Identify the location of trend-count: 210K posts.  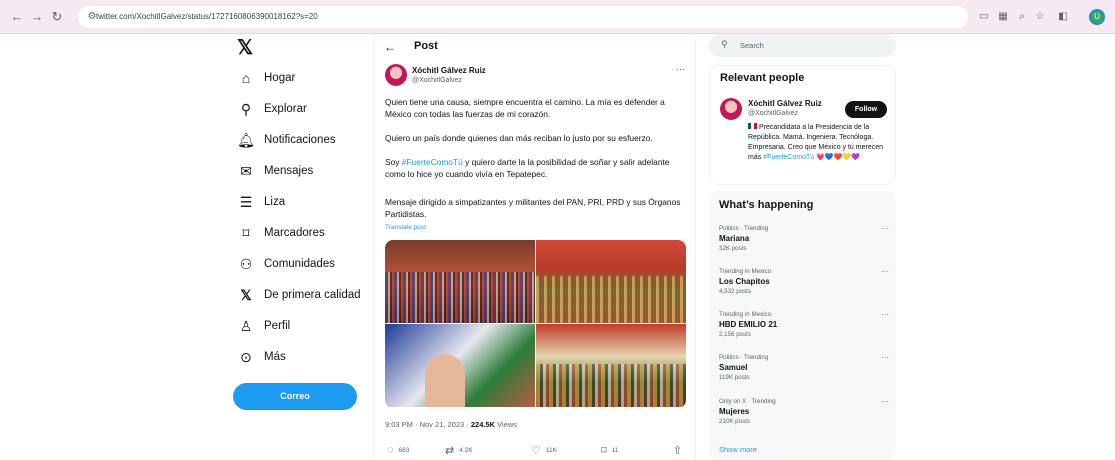
(734, 421).